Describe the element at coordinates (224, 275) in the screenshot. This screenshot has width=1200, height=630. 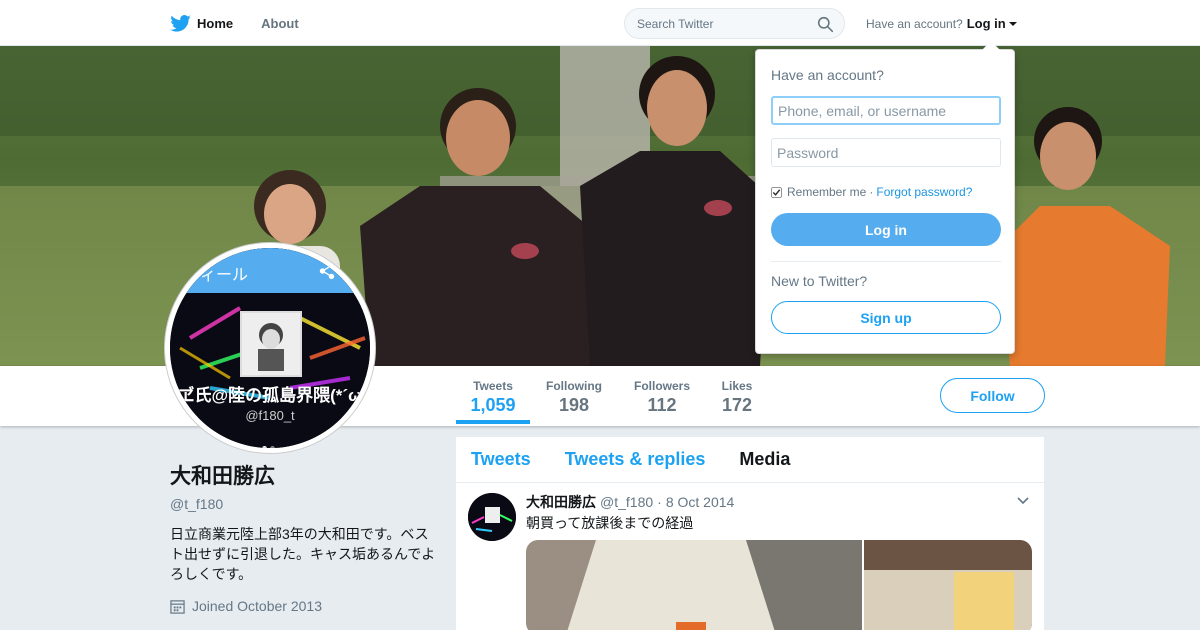
I see `avatar-header-text: ィール` at that location.